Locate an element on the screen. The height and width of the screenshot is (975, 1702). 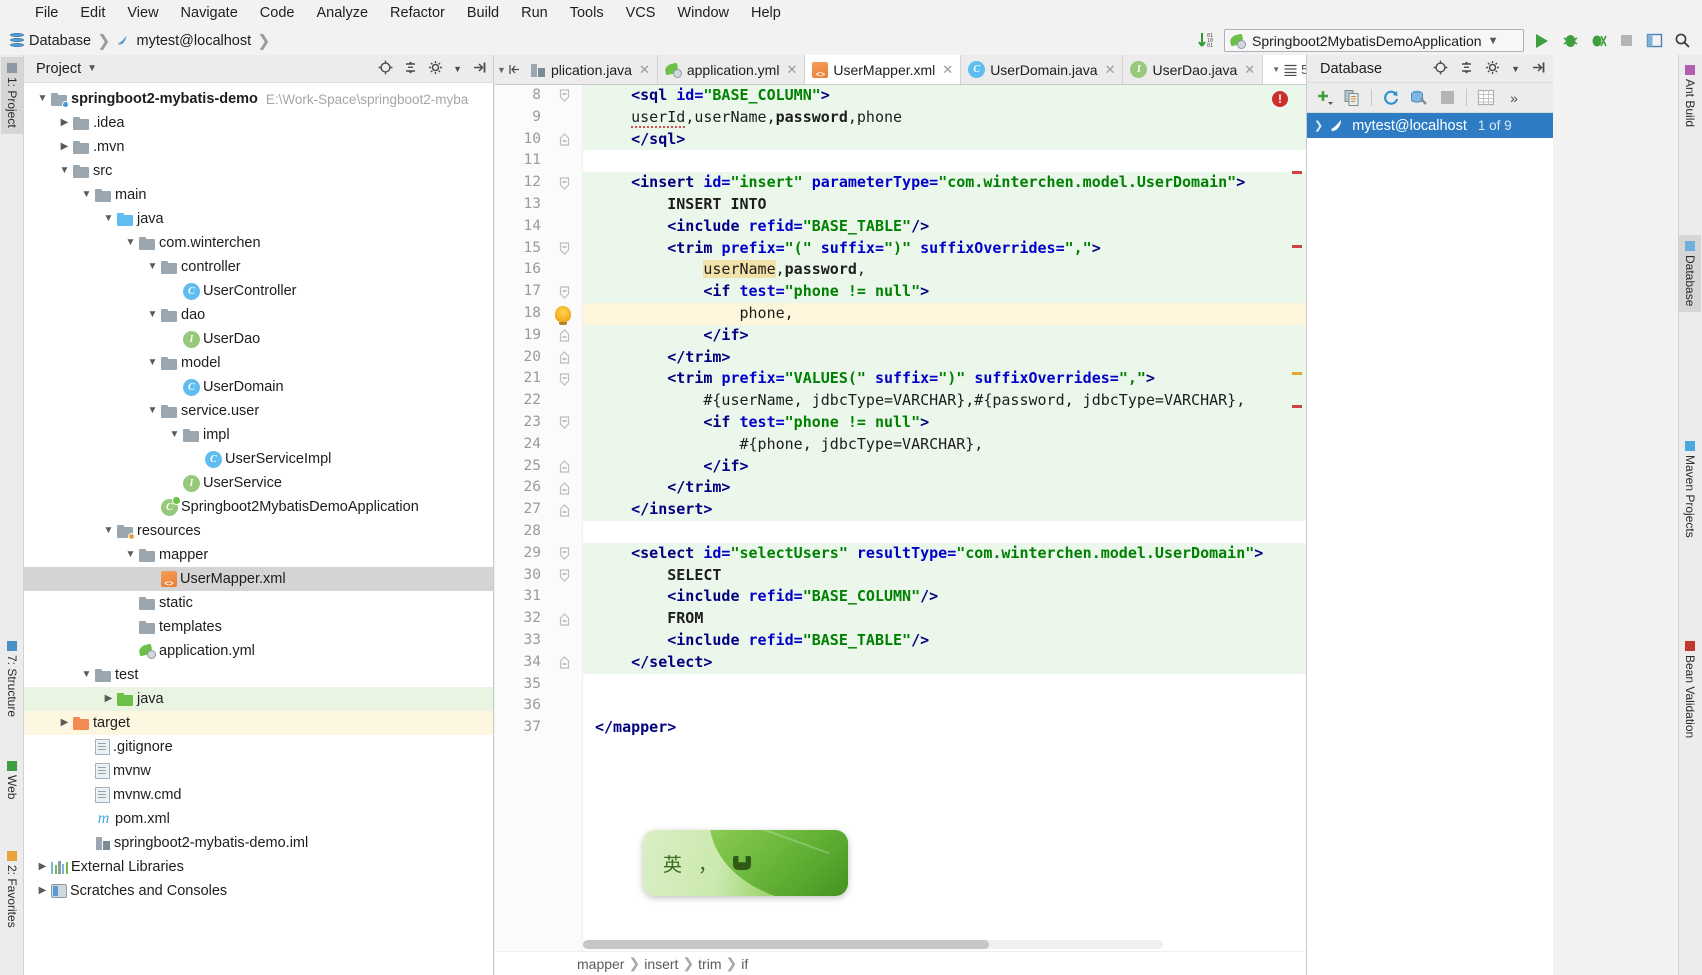
editor-breadcrumb-item: mapper is located at coordinates (600, 964).